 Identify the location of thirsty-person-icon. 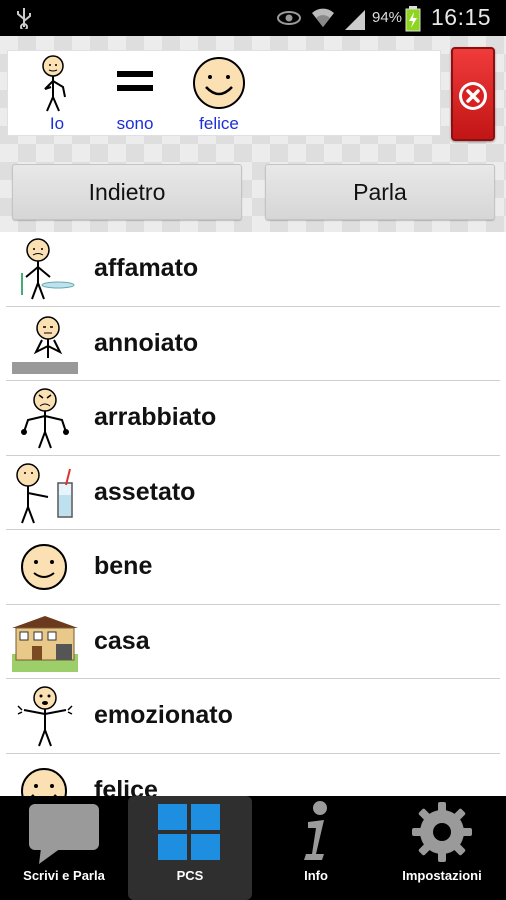
(44, 492).